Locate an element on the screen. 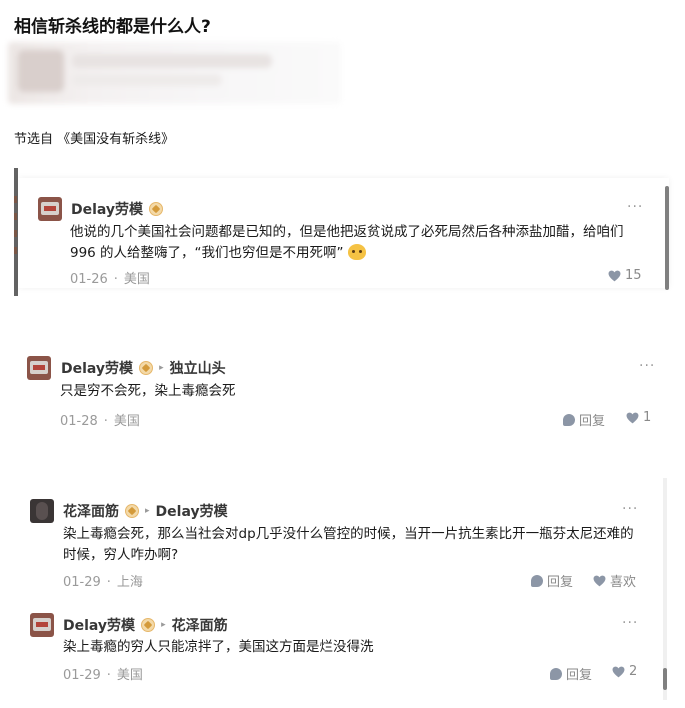 The image size is (685, 708). like-button: 1 is located at coordinates (638, 417).